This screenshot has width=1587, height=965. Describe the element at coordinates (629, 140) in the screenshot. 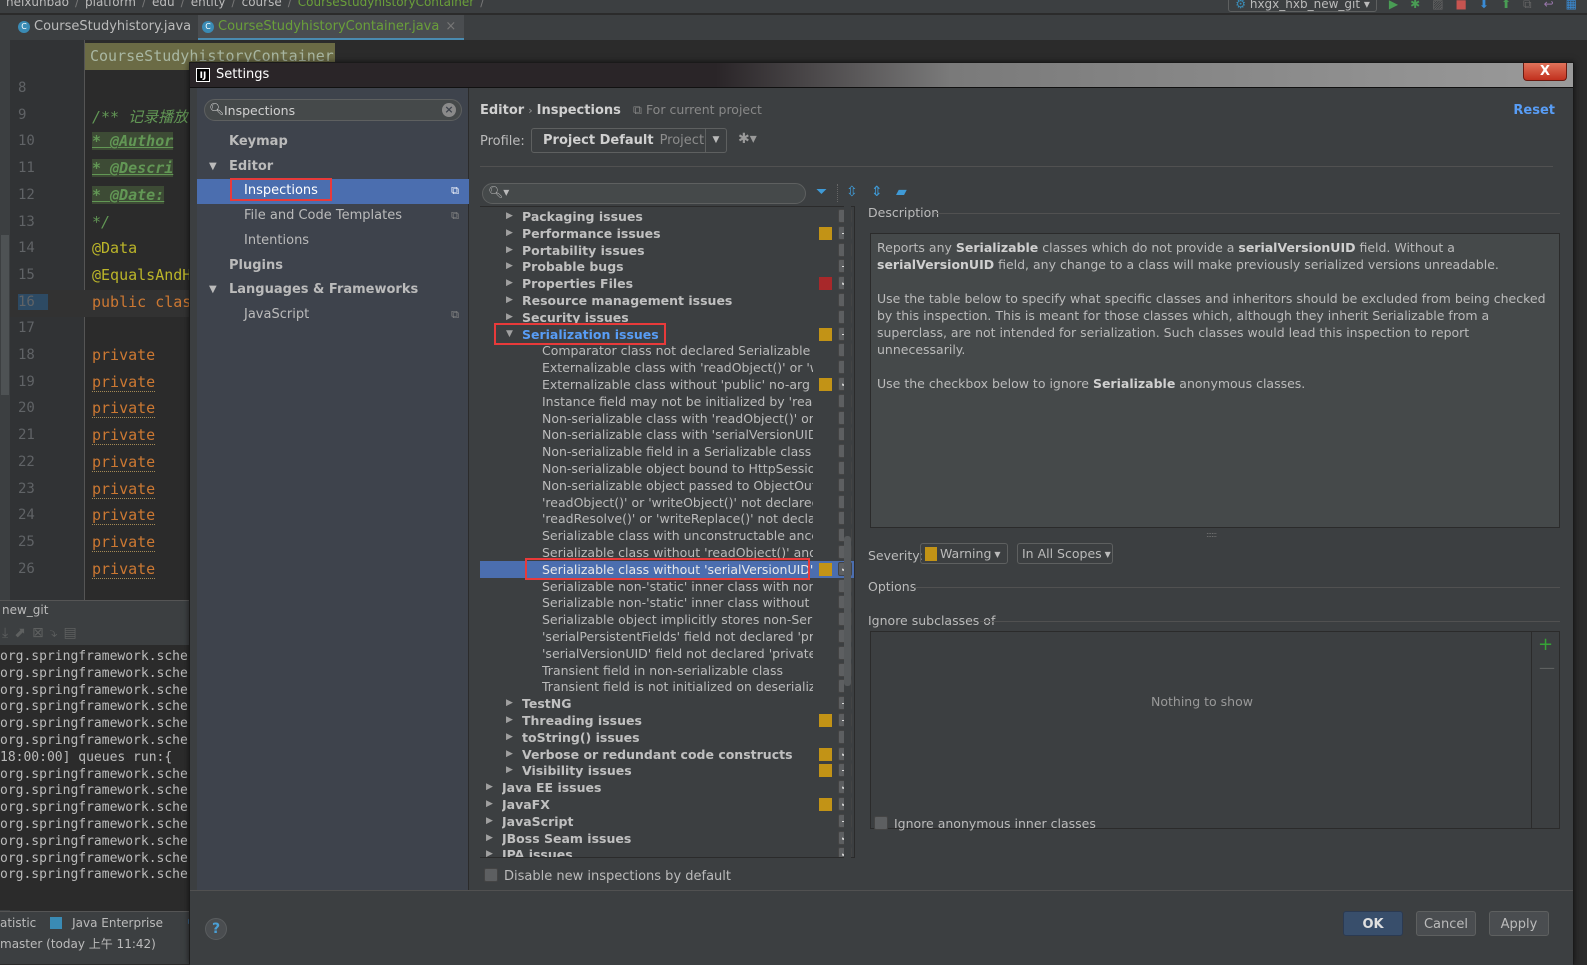

I see `profile-dropdown: Project Default Project ▼` at that location.